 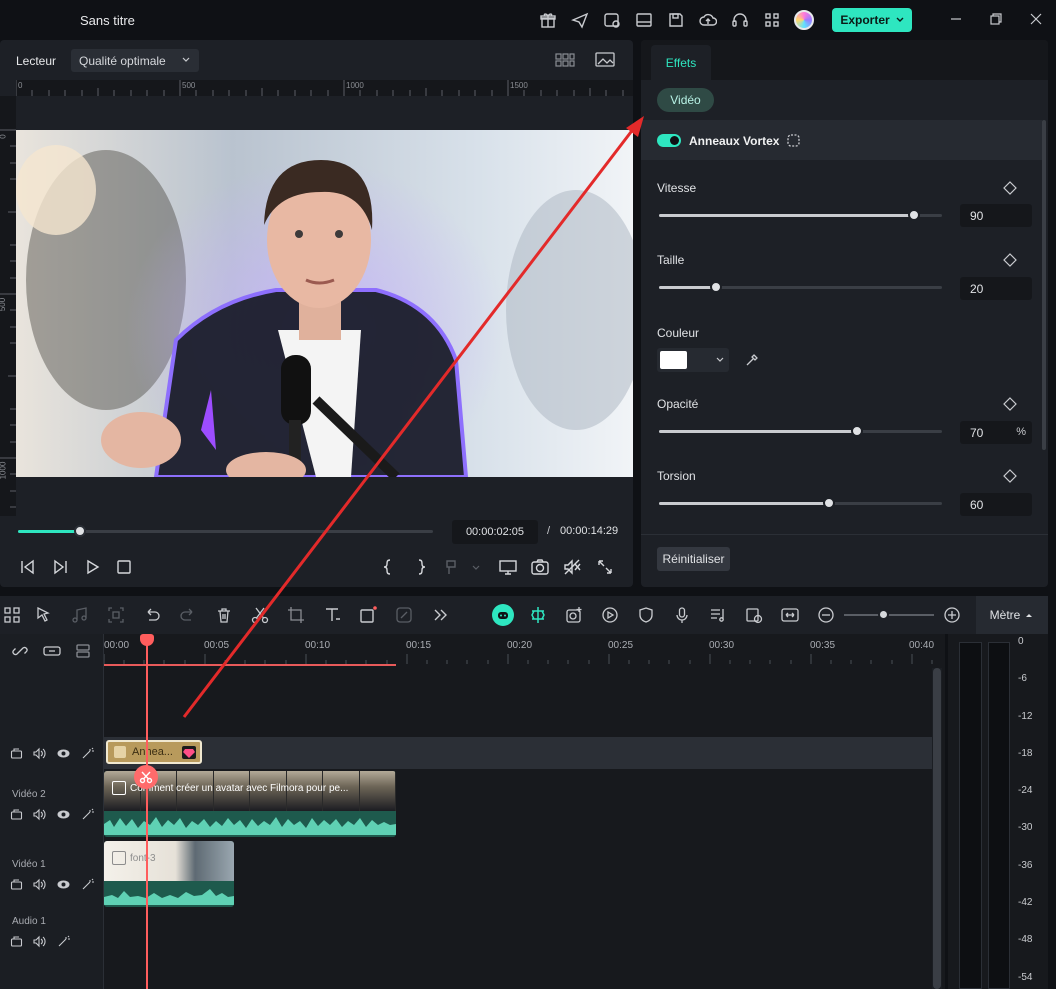 I want to click on effect-toggle, so click(x=669, y=140).